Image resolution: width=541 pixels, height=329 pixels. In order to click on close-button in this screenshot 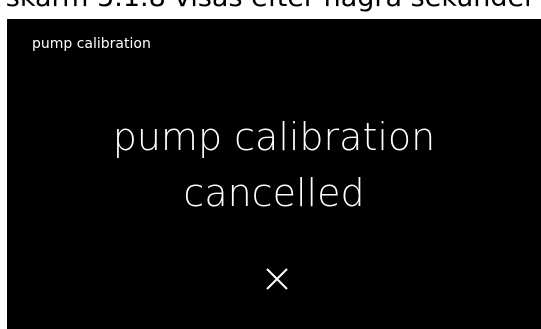, I will do `click(277, 279)`.